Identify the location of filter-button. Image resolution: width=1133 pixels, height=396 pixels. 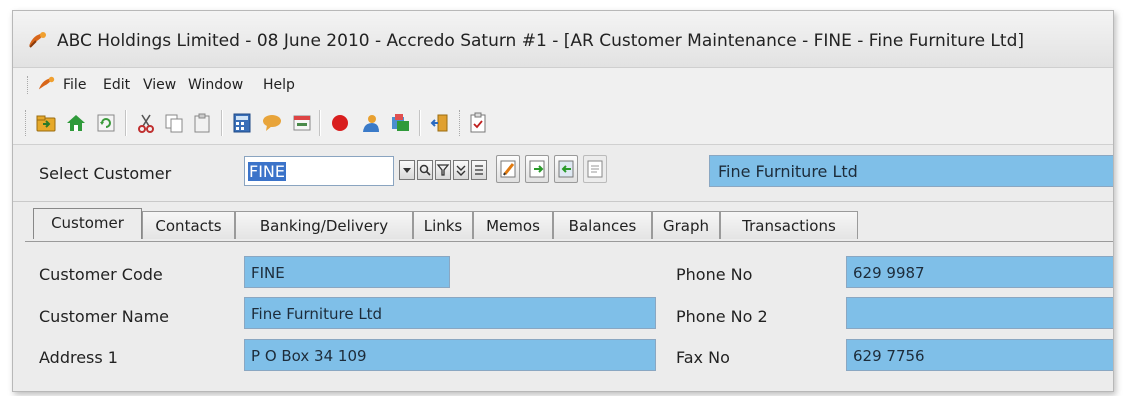
(443, 170).